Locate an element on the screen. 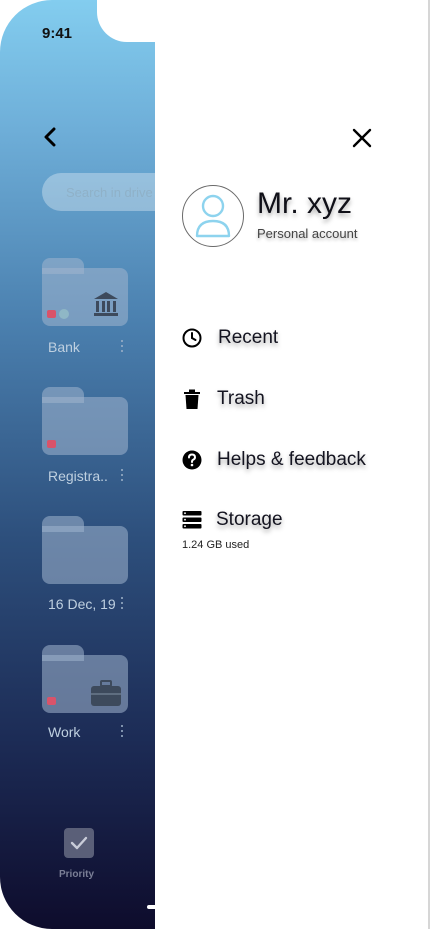 The height and width of the screenshot is (929, 430). account-type: Personal account is located at coordinates (307, 233).